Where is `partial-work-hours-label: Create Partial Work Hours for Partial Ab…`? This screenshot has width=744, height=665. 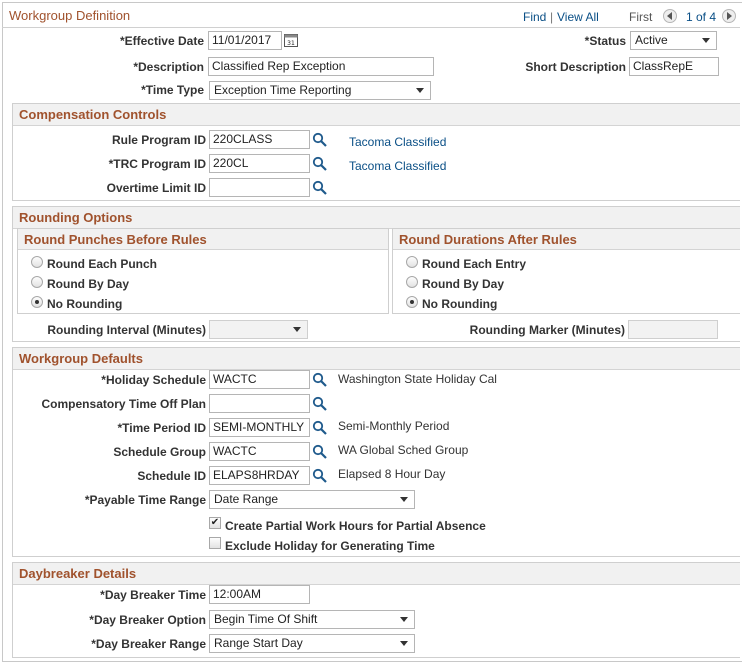
partial-work-hours-label: Create Partial Work Hours for Partial Ab… is located at coordinates (355, 526).